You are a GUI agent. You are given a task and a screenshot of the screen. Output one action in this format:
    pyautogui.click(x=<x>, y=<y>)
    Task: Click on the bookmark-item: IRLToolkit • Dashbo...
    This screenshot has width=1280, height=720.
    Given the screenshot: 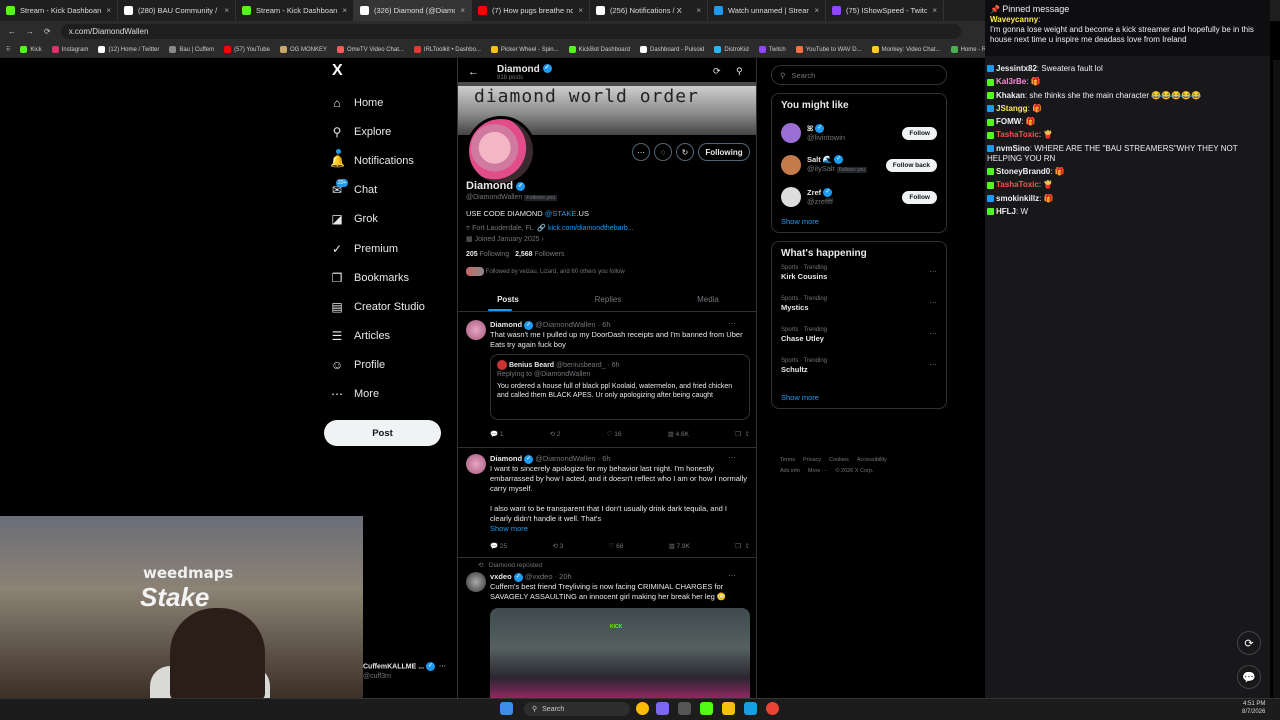 What is the action you would take?
    pyautogui.click(x=447, y=49)
    